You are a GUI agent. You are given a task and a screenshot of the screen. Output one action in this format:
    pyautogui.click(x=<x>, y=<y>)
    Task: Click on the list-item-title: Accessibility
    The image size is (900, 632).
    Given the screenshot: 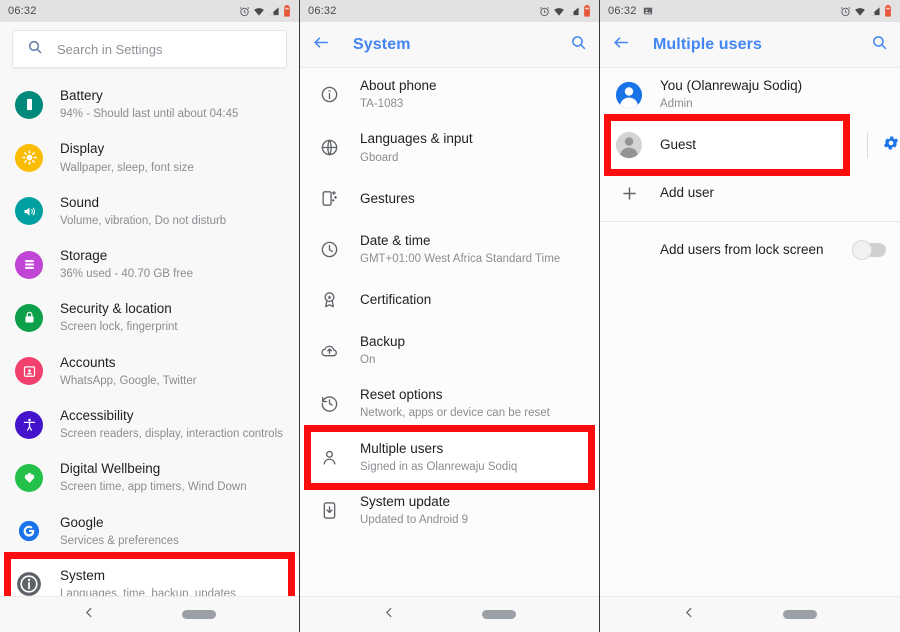 What is the action you would take?
    pyautogui.click(x=97, y=415)
    